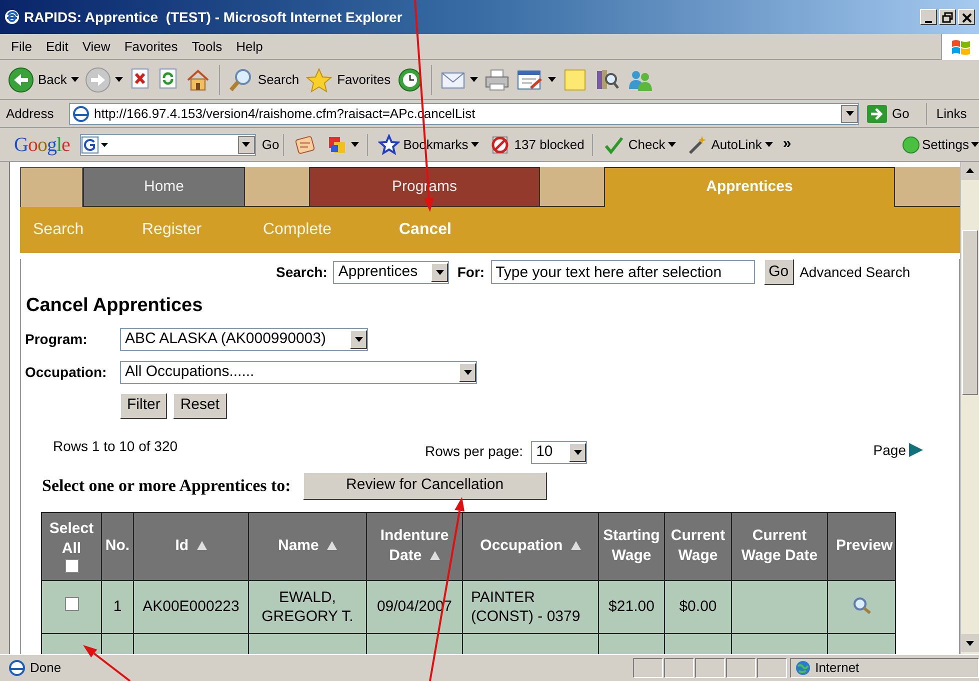  What do you see at coordinates (117, 606) in the screenshot?
I see `table-cell: 1` at bounding box center [117, 606].